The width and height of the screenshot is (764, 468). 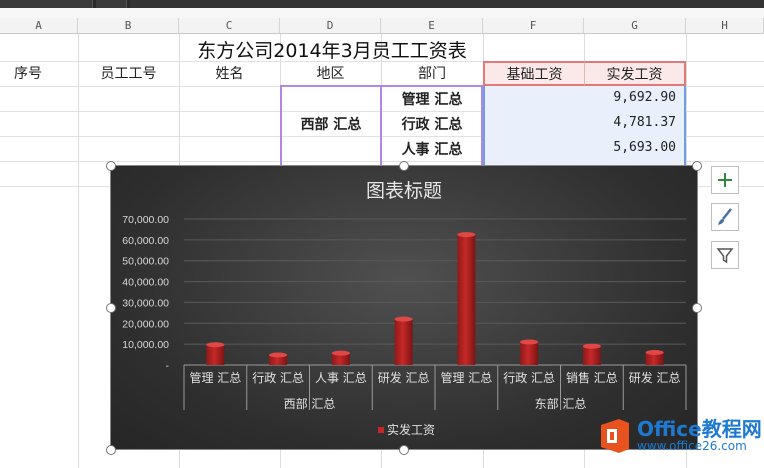 What do you see at coordinates (533, 73) in the screenshot?
I see `header-base-salary: 基础工资` at bounding box center [533, 73].